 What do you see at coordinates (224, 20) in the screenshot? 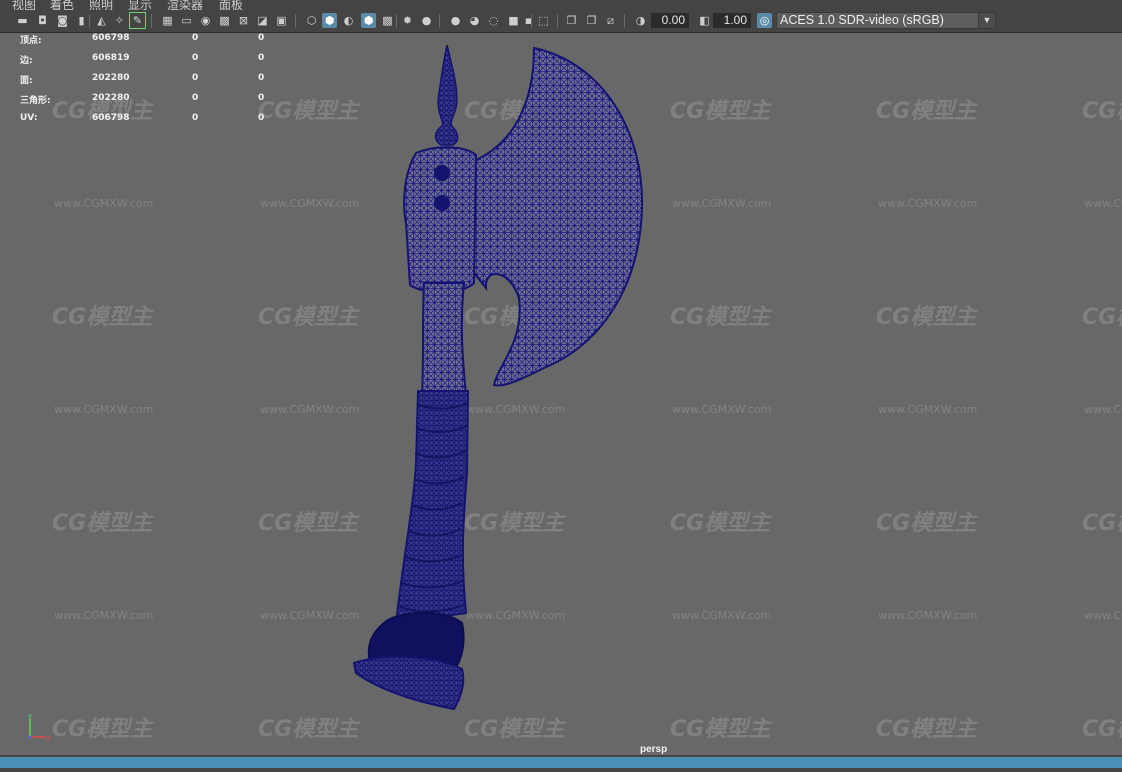
I see `gate-mask-icon: ▩` at bounding box center [224, 20].